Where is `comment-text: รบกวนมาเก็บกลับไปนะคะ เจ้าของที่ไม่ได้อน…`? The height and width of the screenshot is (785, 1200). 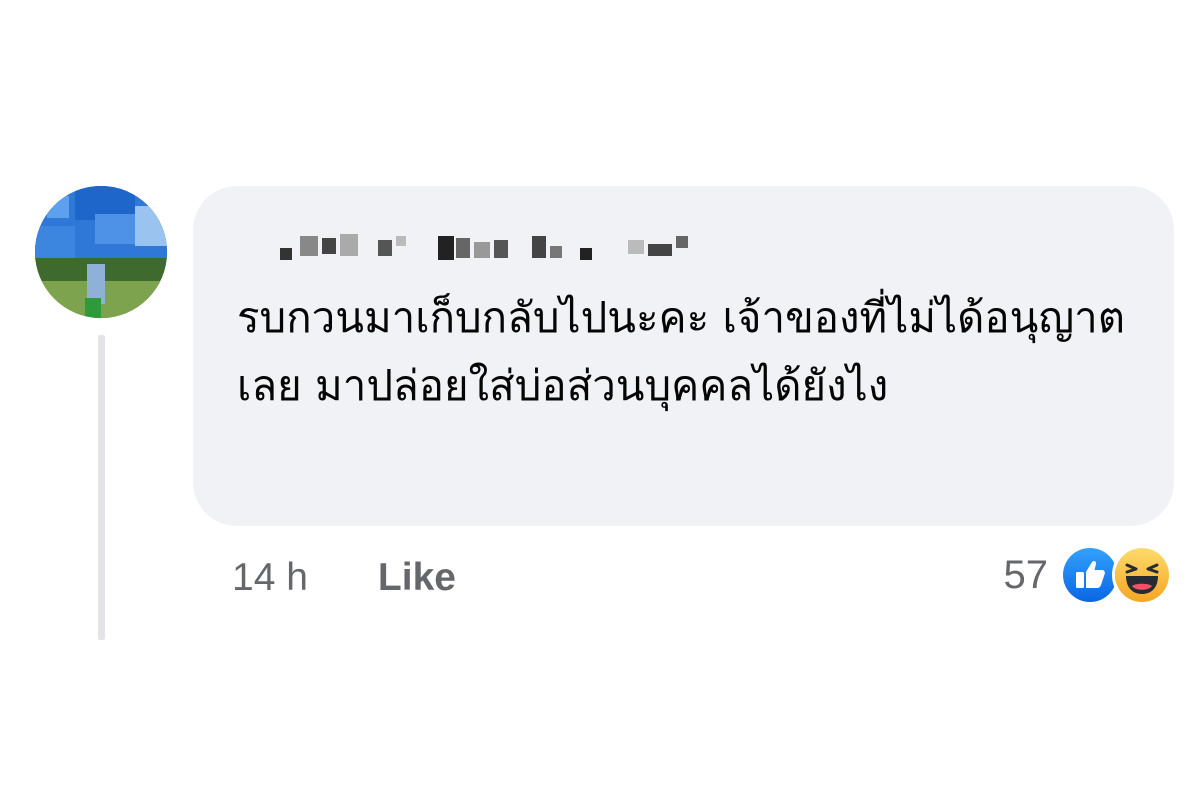 comment-text: รบกวนมาเก็บกลับไปนะคะ เจ้าของที่ไม่ได้อน… is located at coordinates (681, 351).